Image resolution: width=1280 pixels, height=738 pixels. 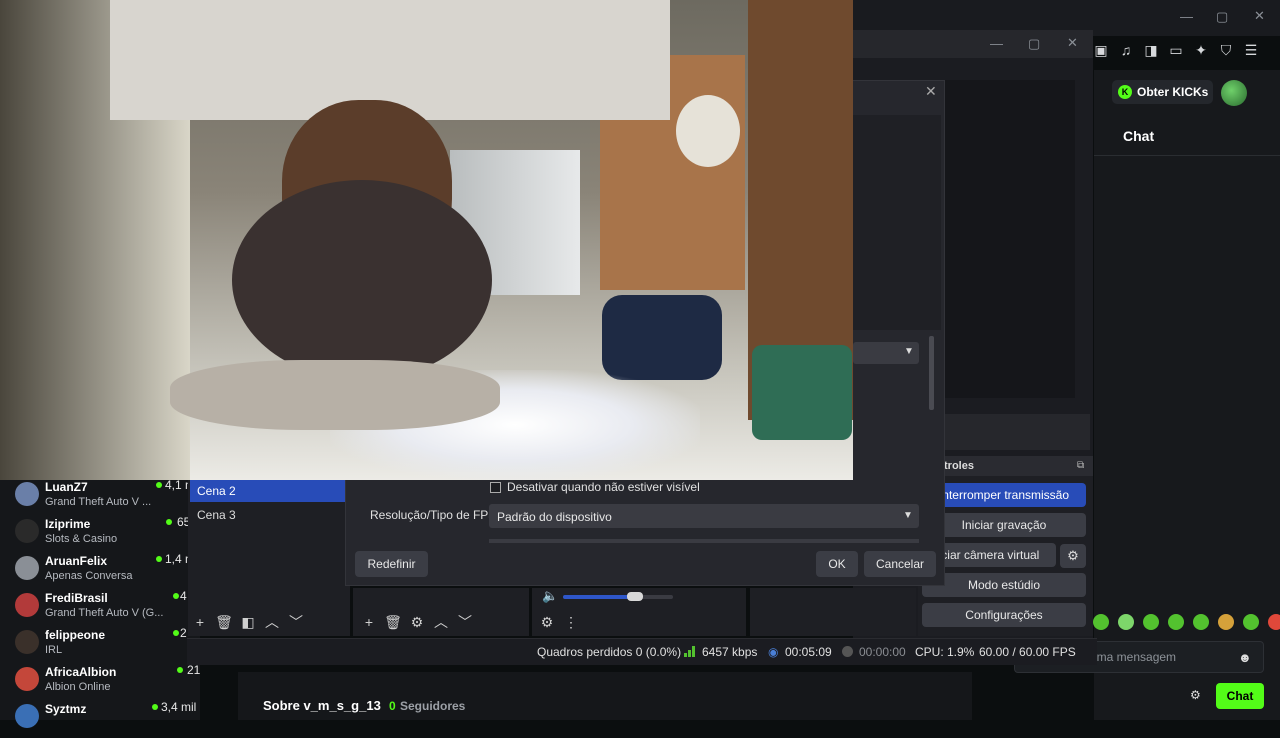 What do you see at coordinates (847, 651) in the screenshot?
I see `record-icon` at bounding box center [847, 651].